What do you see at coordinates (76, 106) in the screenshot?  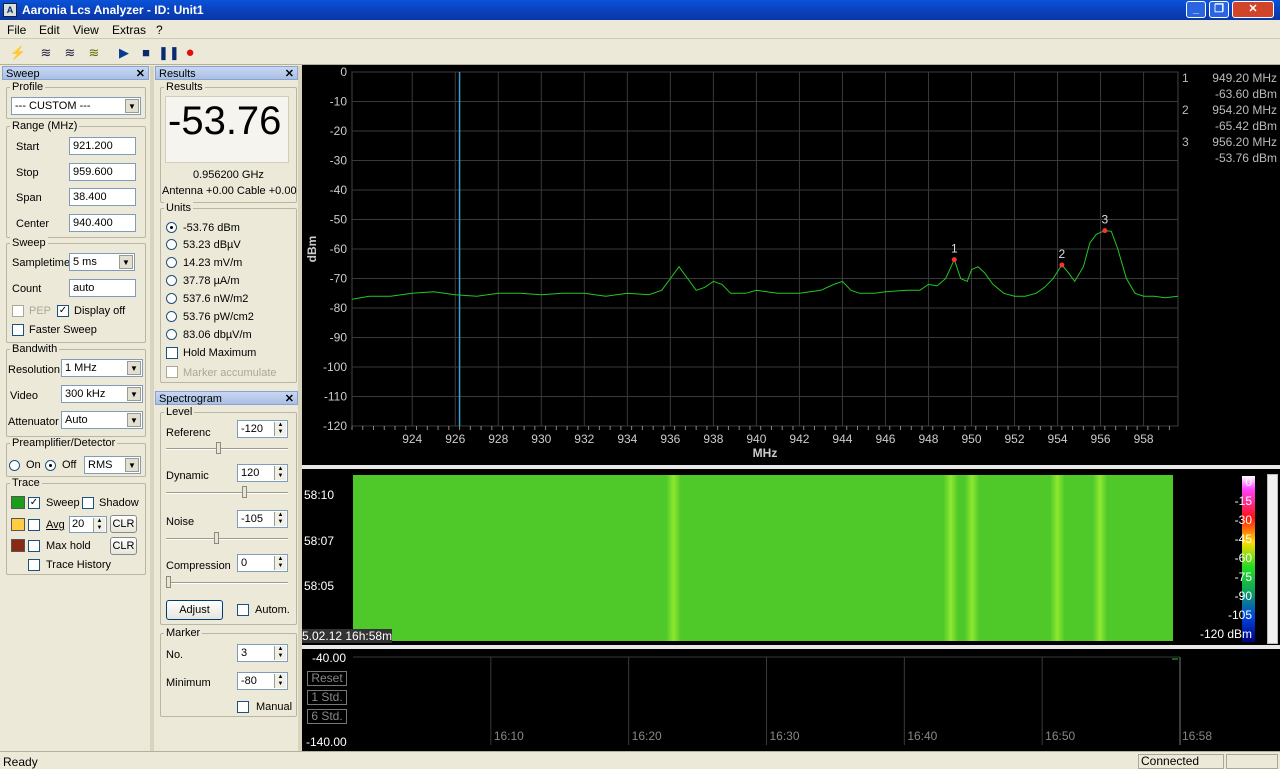 I see `profile-select: --- CUSTOM --- ▼` at bounding box center [76, 106].